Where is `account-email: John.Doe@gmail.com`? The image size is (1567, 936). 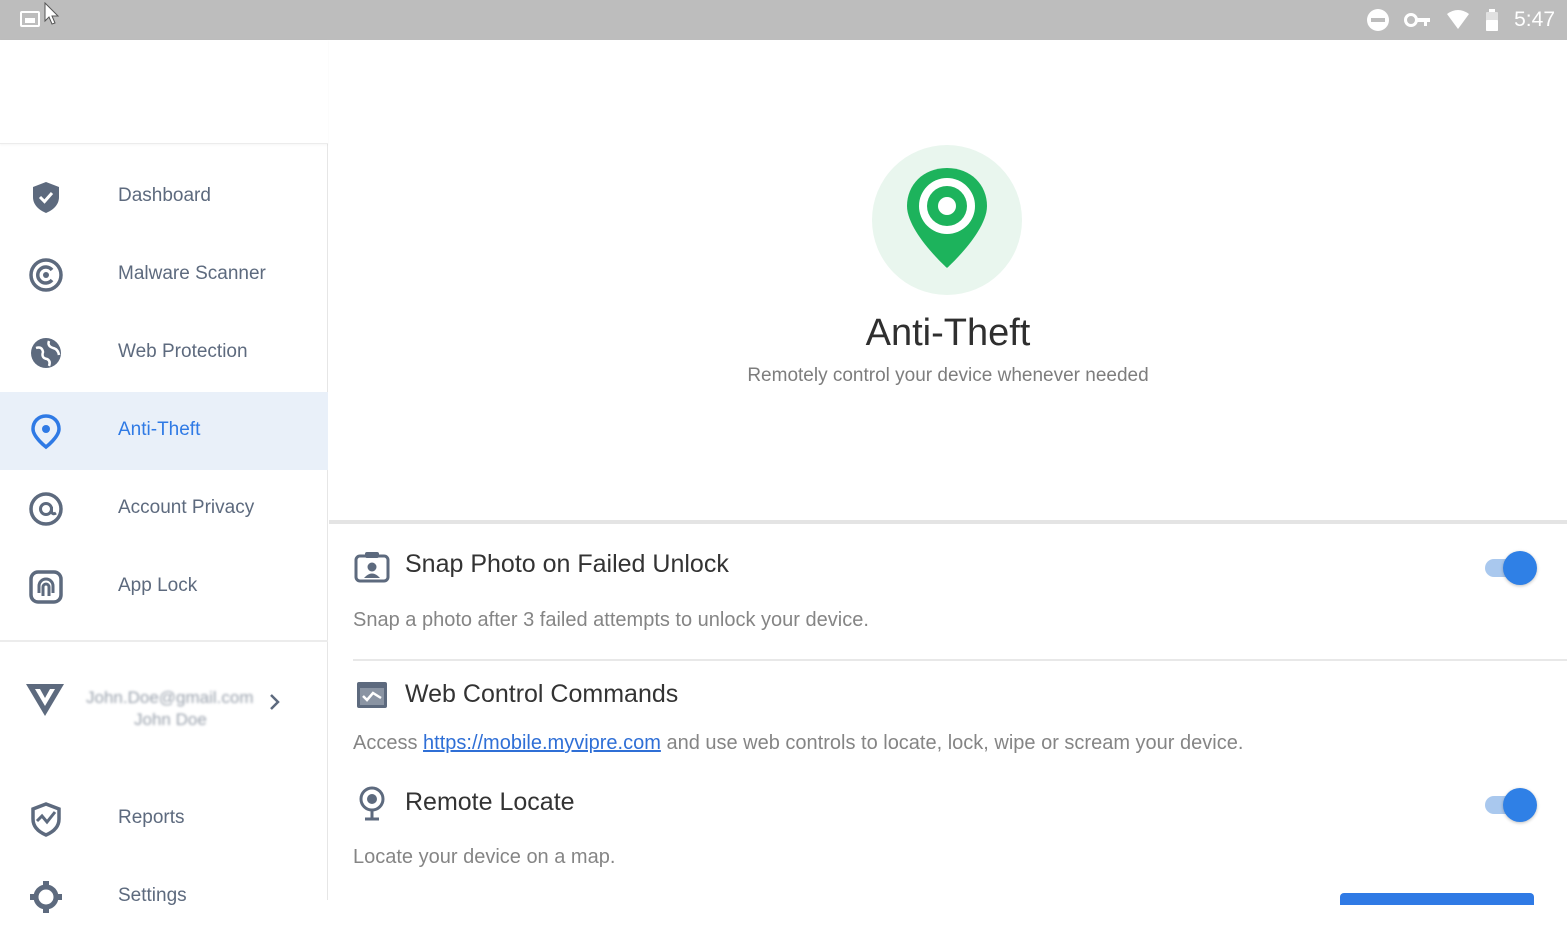 account-email: John.Doe@gmail.com is located at coordinates (170, 697).